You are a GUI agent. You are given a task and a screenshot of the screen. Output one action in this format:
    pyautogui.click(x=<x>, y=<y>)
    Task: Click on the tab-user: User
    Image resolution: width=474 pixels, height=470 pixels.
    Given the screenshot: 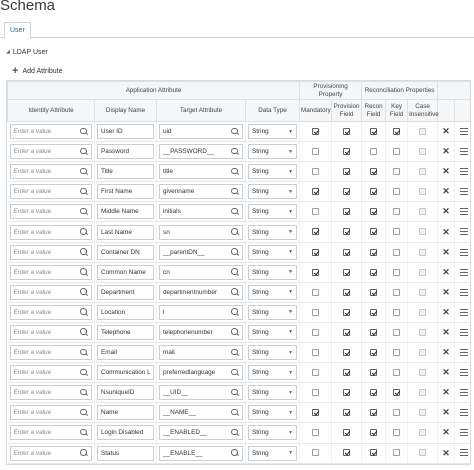 What is the action you would take?
    pyautogui.click(x=17, y=30)
    